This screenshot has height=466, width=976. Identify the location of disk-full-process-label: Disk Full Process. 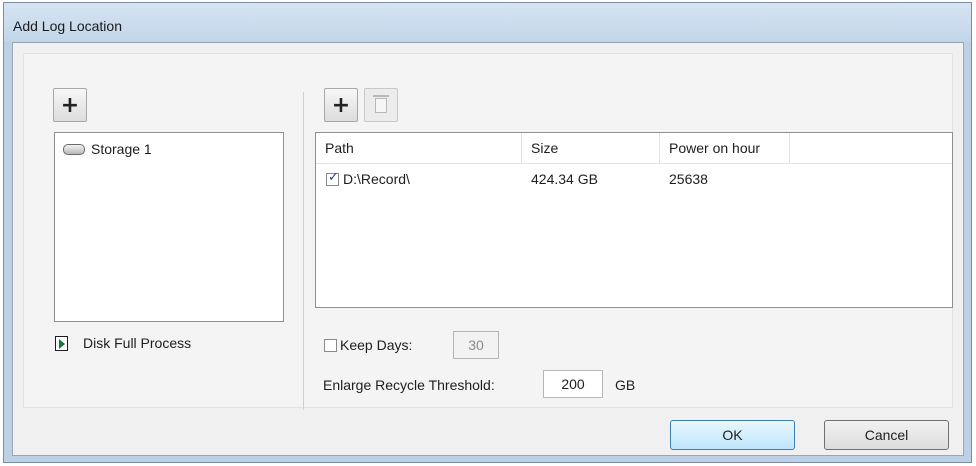
(137, 343).